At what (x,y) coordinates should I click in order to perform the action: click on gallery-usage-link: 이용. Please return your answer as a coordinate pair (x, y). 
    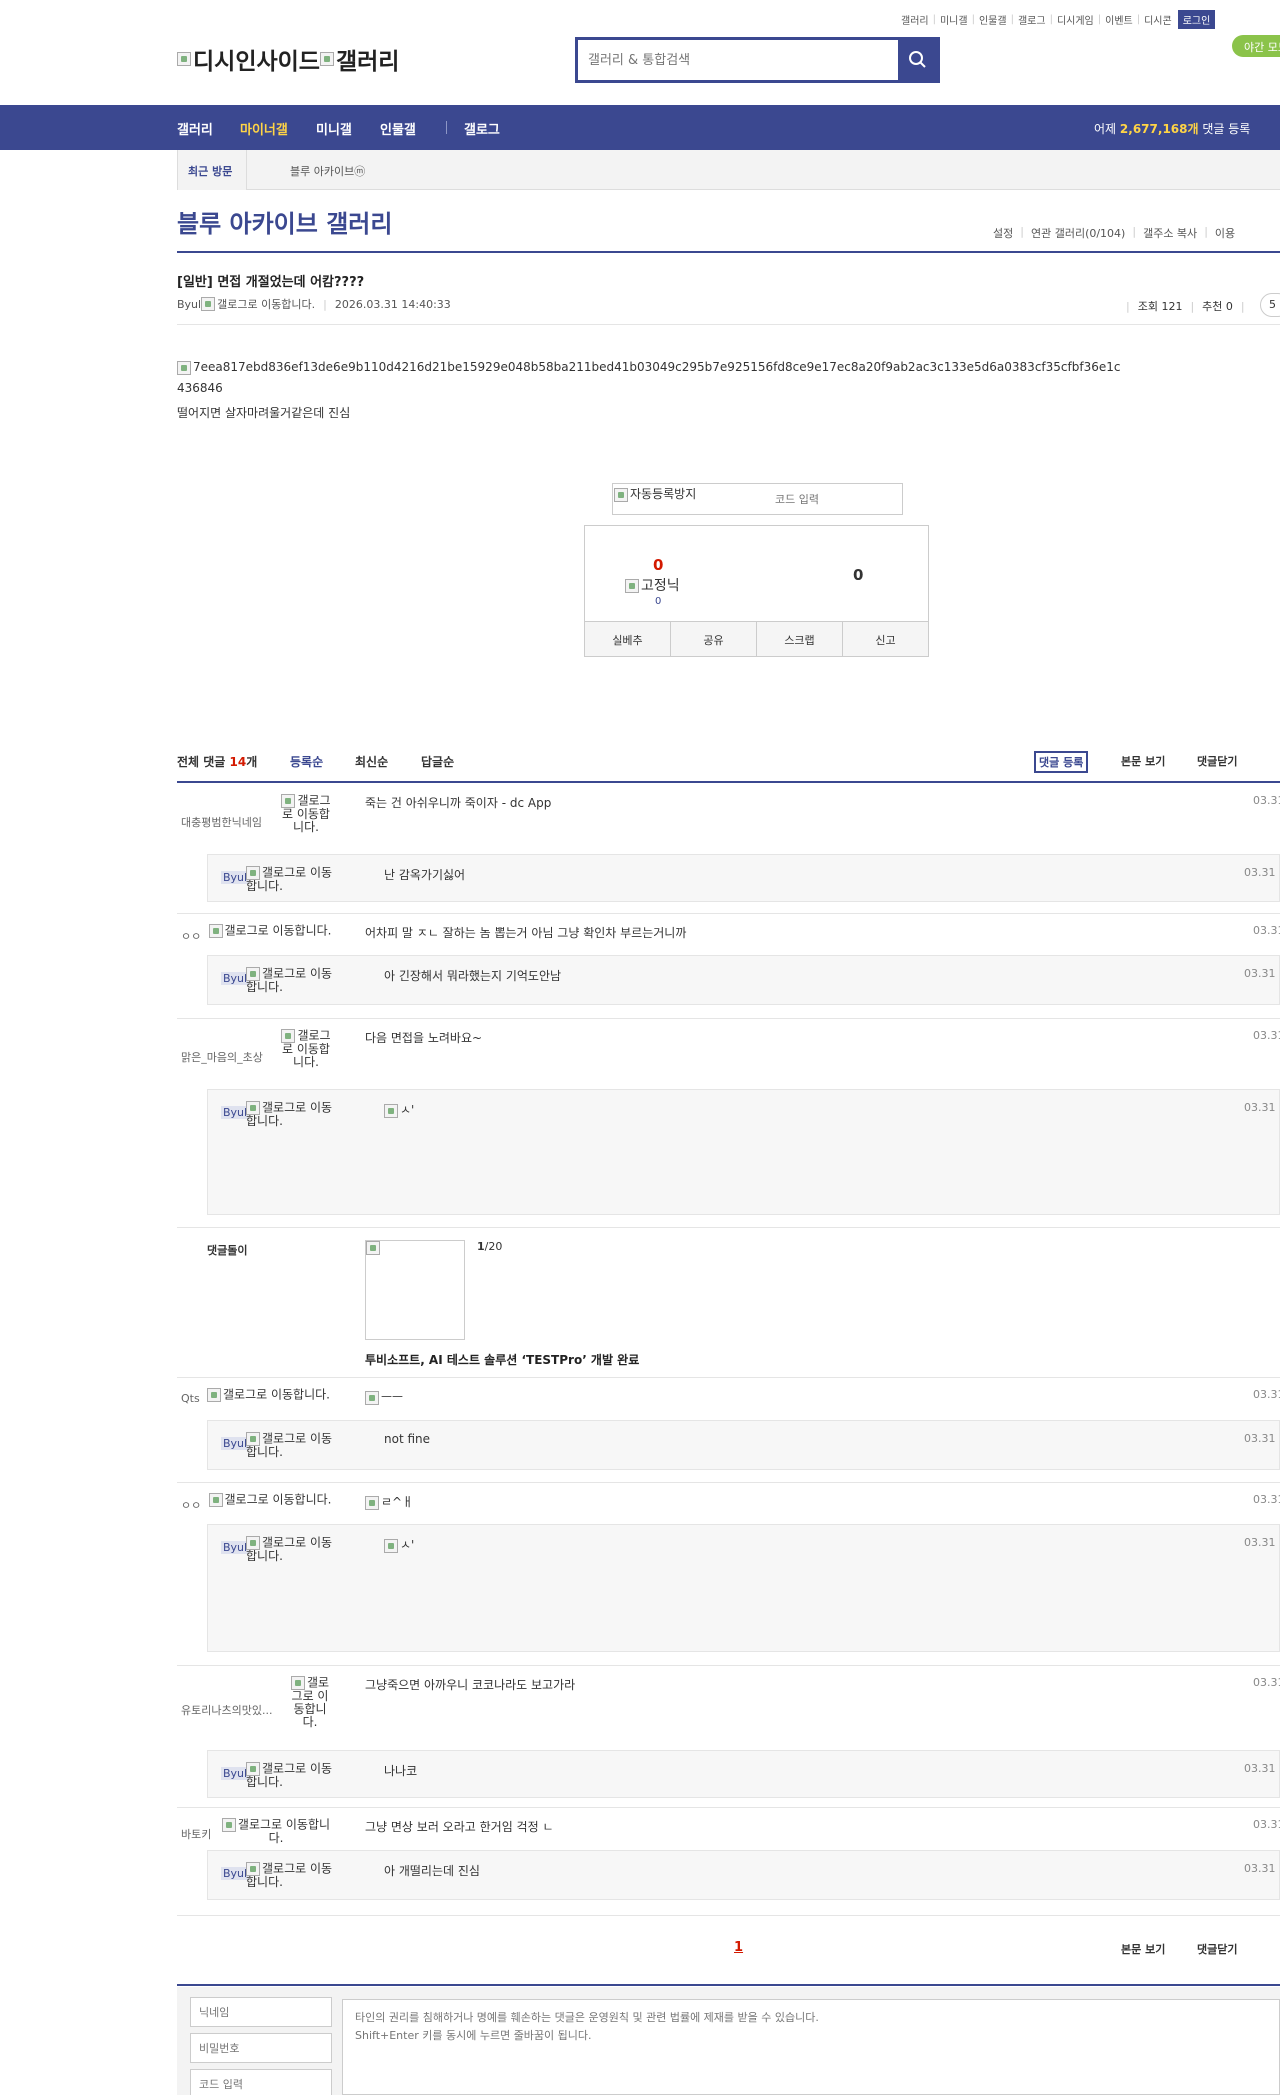
    Looking at the image, I should click on (1225, 233).